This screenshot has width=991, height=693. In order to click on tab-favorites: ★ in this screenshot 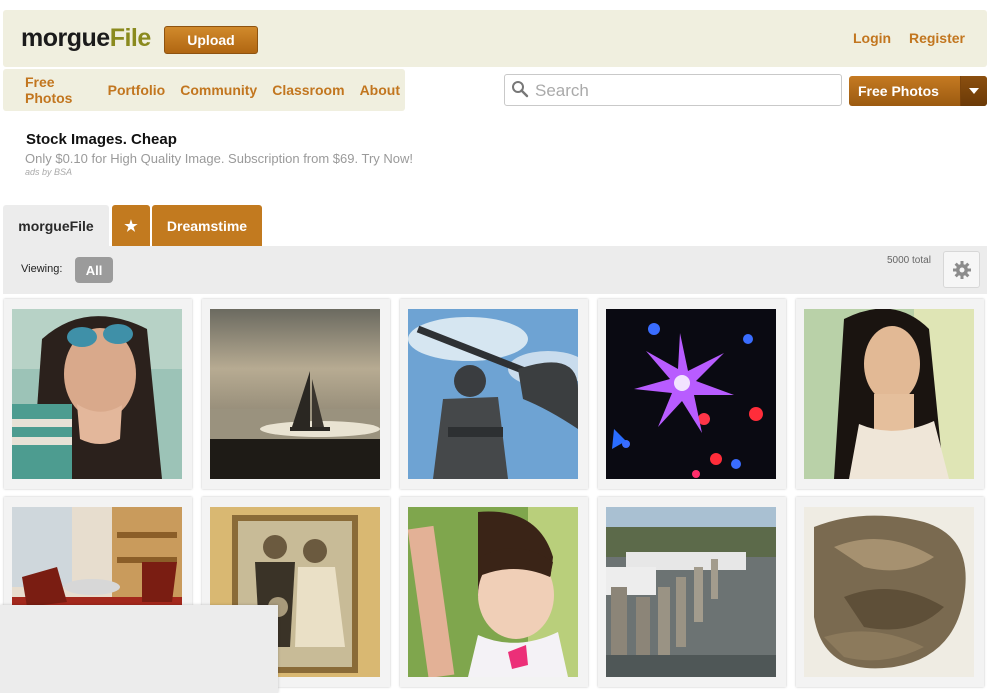, I will do `click(131, 225)`.